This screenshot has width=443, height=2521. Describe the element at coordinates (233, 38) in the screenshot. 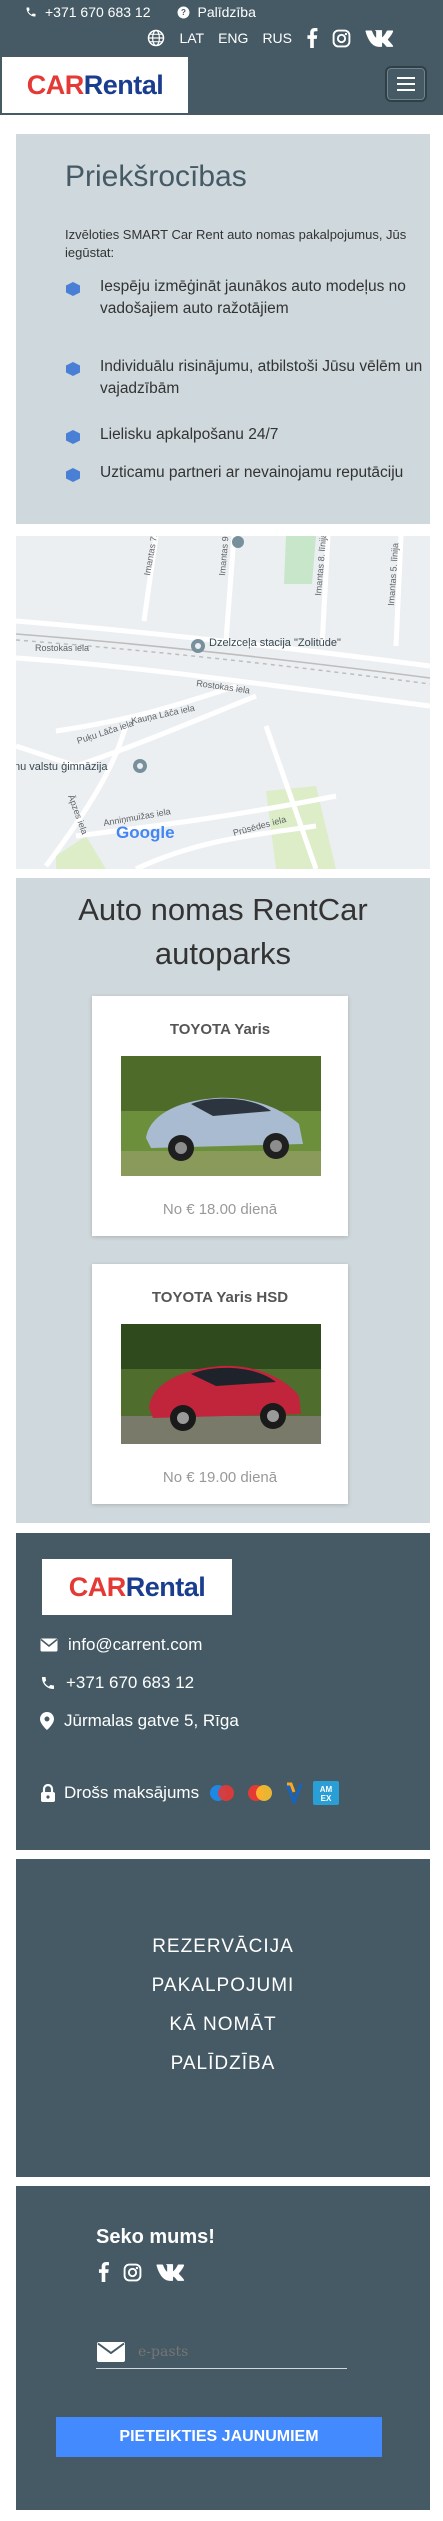

I see `lang-eng: ENG` at that location.